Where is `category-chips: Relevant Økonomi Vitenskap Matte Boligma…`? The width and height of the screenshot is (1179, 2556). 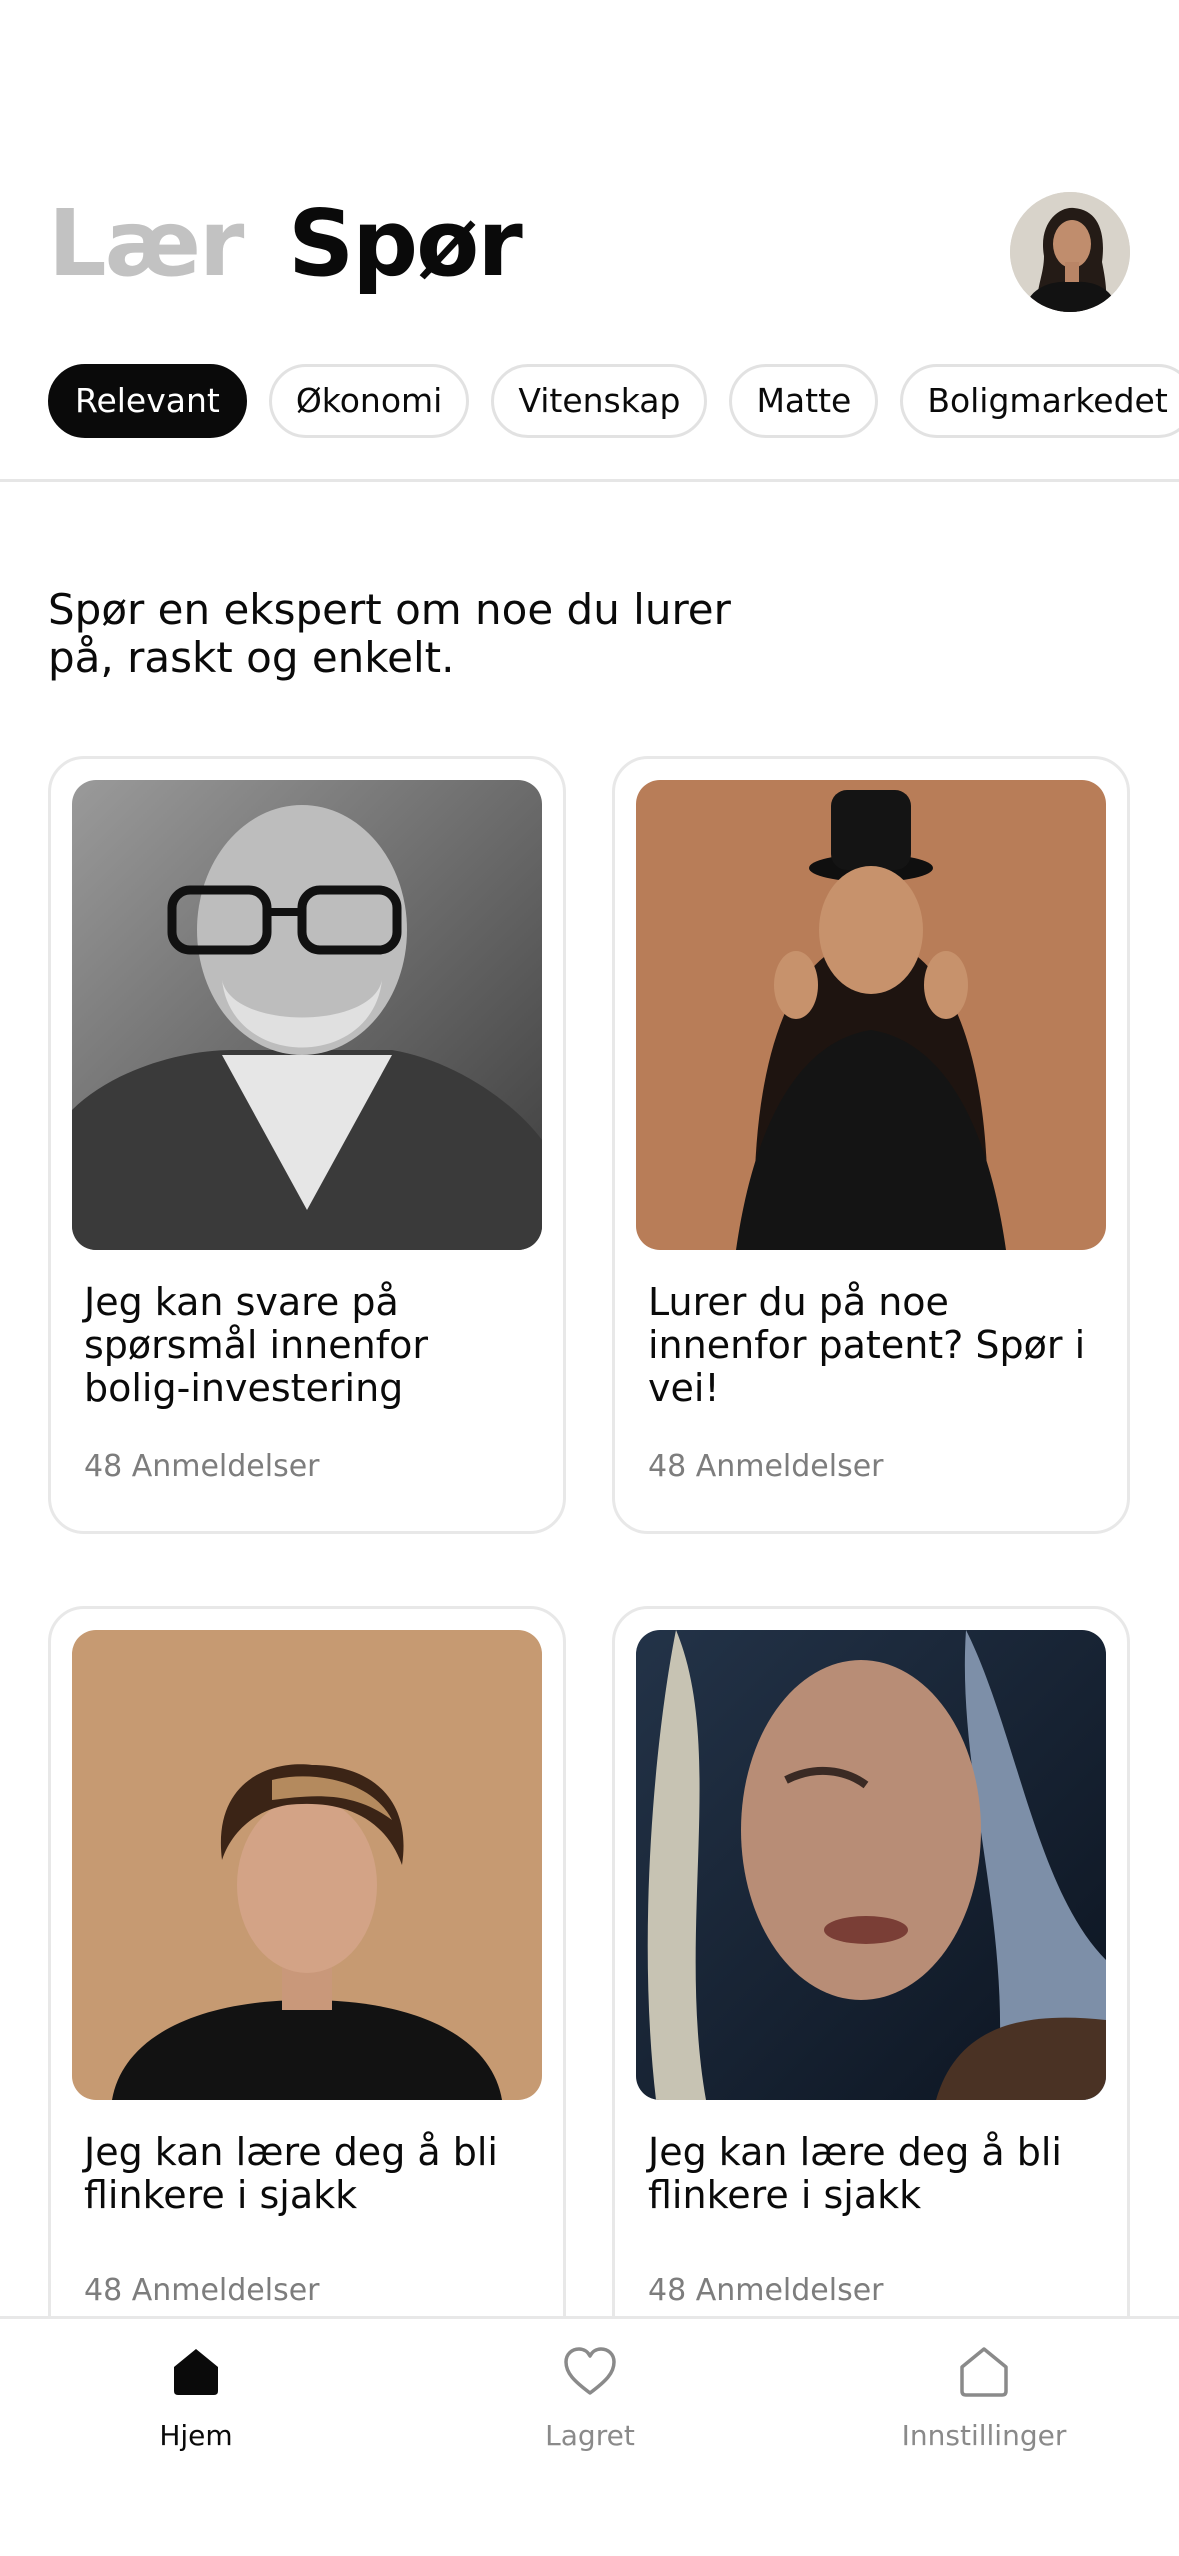
category-chips: Relevant Økonomi Vitenskap Matte Boligma… is located at coordinates (613, 401).